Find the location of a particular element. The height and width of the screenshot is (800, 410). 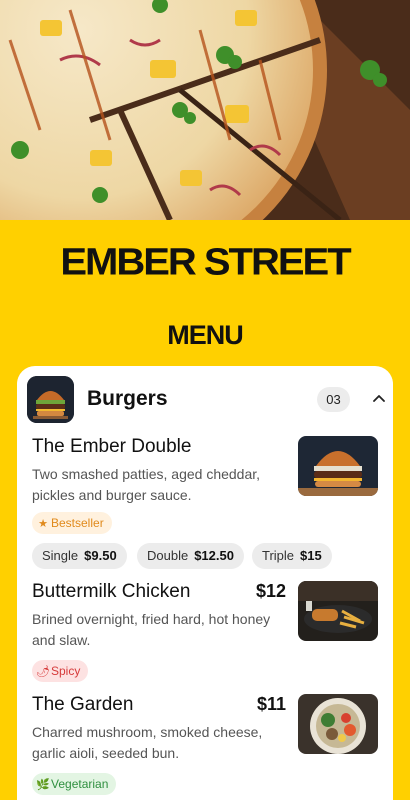

size-option-single: Single $9.50 is located at coordinates (79, 556).